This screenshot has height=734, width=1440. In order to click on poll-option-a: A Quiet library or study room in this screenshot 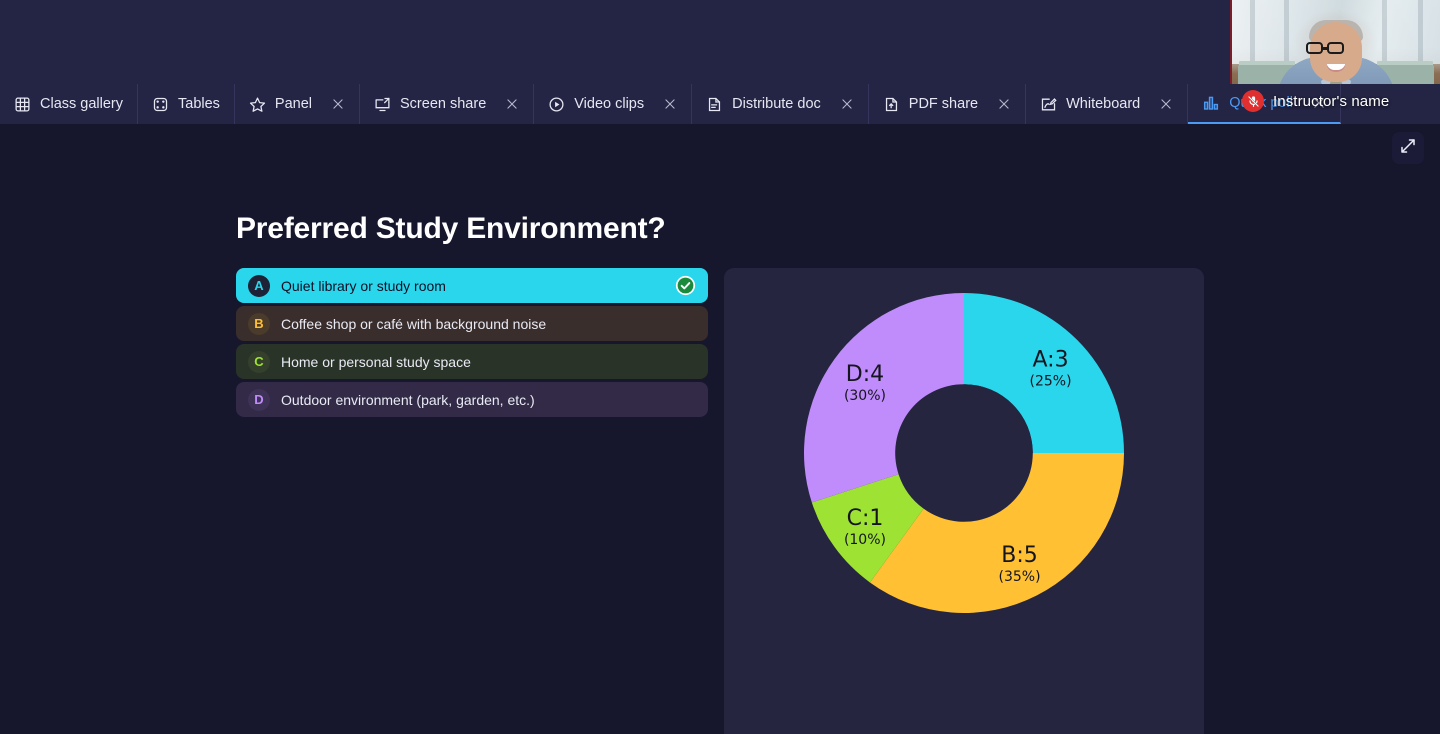, I will do `click(472, 285)`.